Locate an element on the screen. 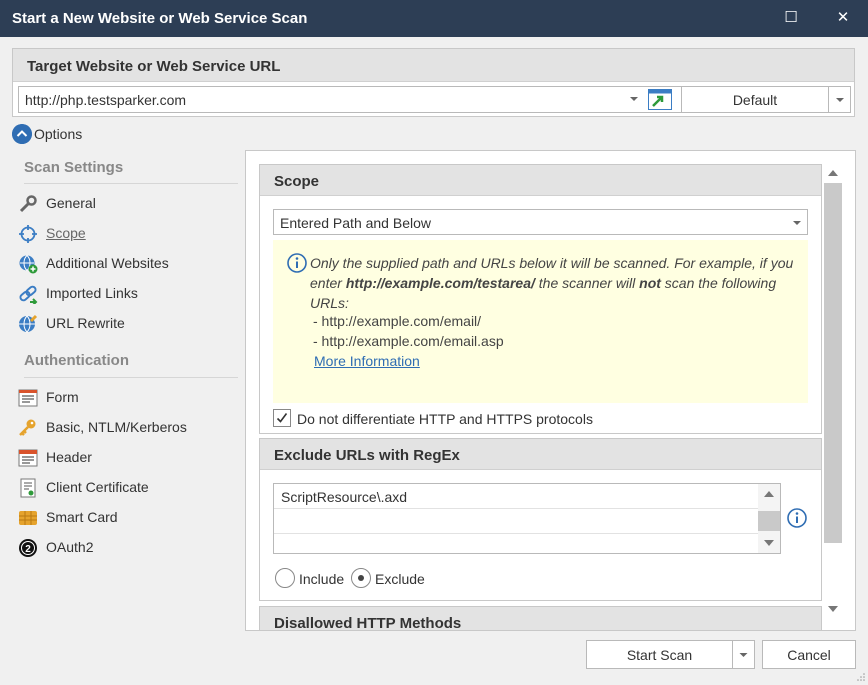  nav-label: Additional Websites is located at coordinates (107, 263).